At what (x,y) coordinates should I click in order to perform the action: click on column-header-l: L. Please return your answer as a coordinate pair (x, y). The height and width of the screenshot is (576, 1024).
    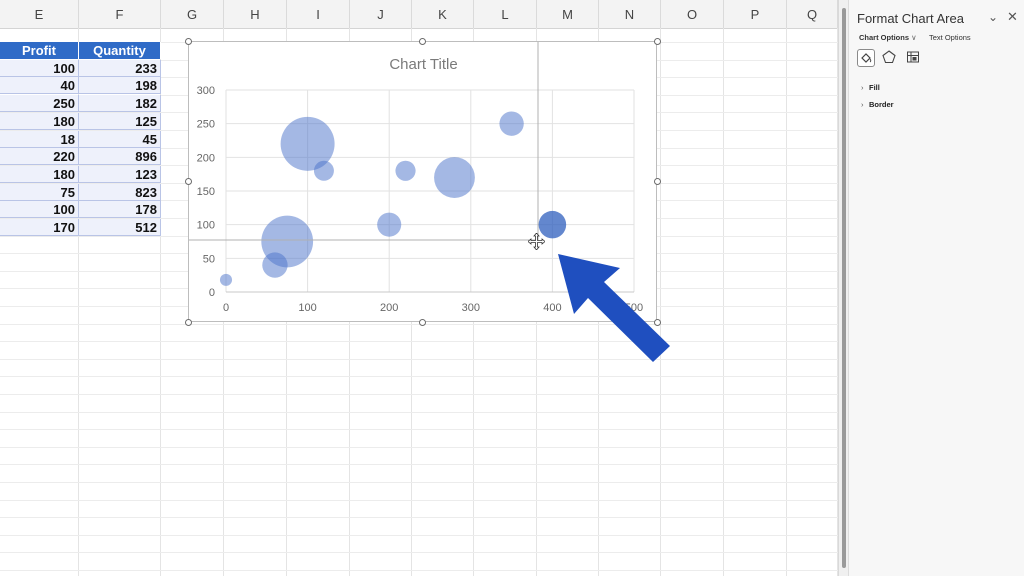
    Looking at the image, I should click on (505, 14).